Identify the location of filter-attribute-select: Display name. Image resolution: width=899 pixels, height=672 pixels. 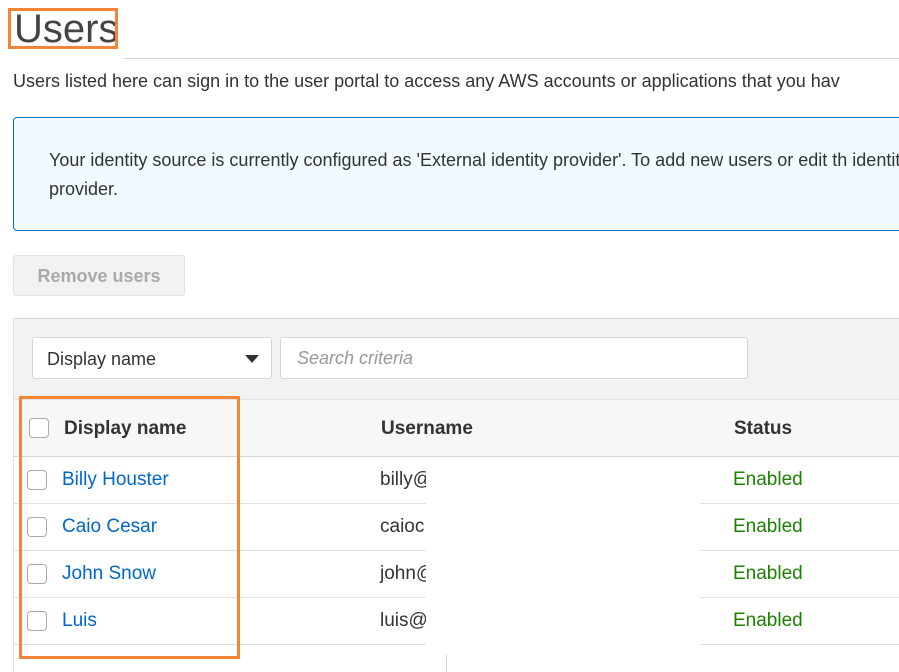
(152, 358).